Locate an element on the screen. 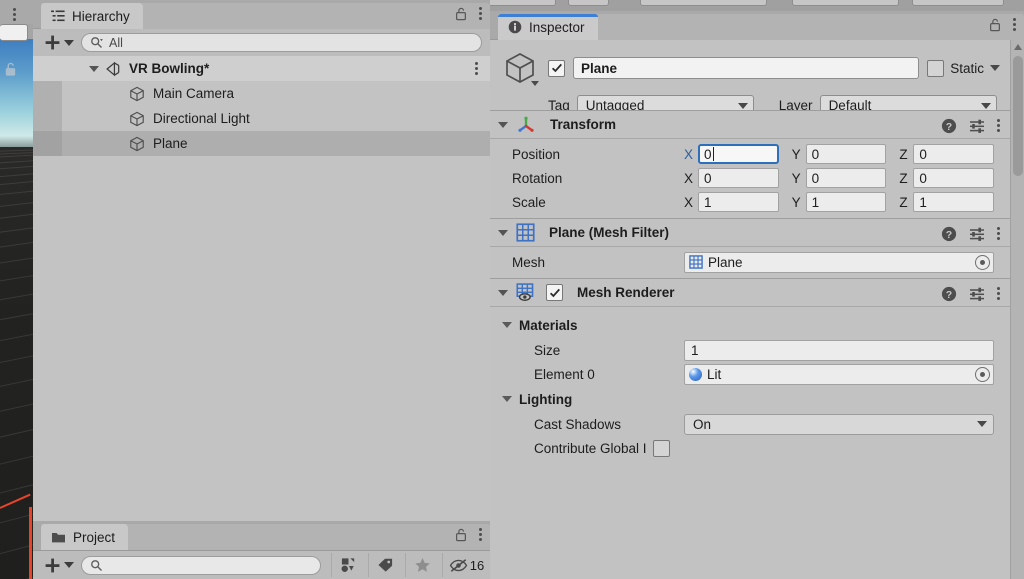 The height and width of the screenshot is (579, 1024). project-add-button is located at coordinates (59, 565).